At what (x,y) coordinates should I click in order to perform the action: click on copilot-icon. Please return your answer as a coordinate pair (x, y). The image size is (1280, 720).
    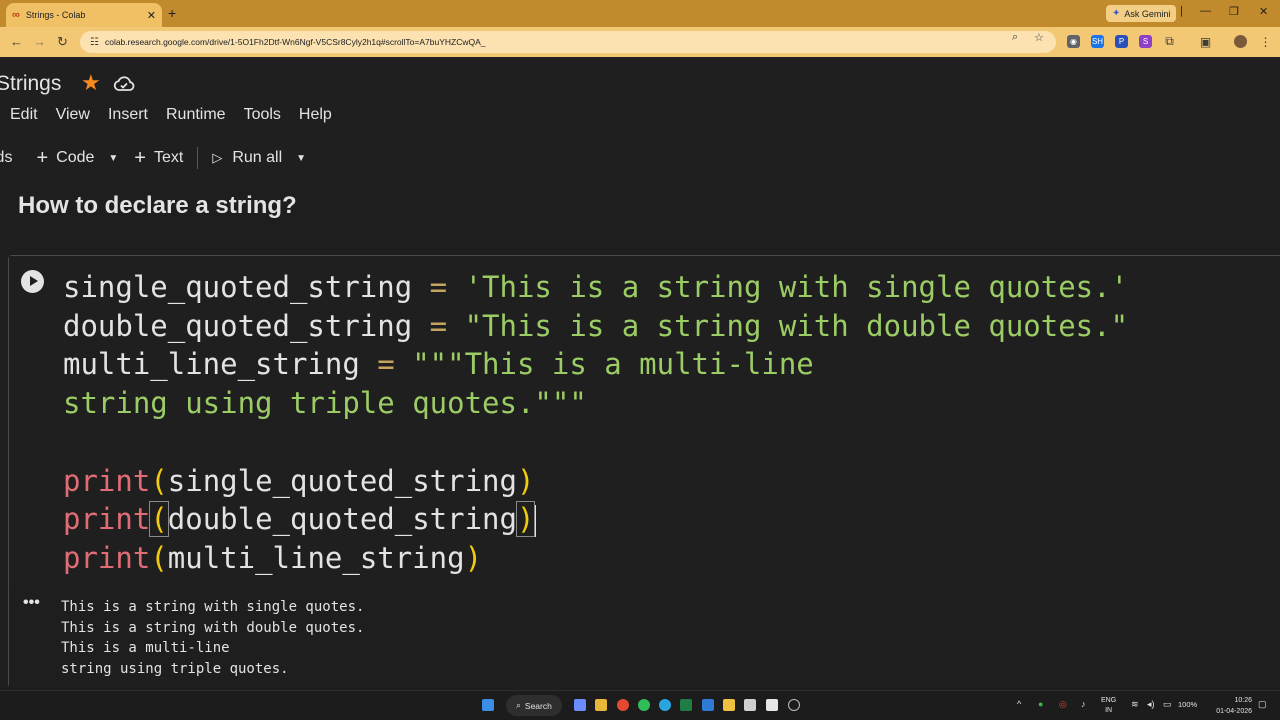
    Looking at the image, I should click on (580, 705).